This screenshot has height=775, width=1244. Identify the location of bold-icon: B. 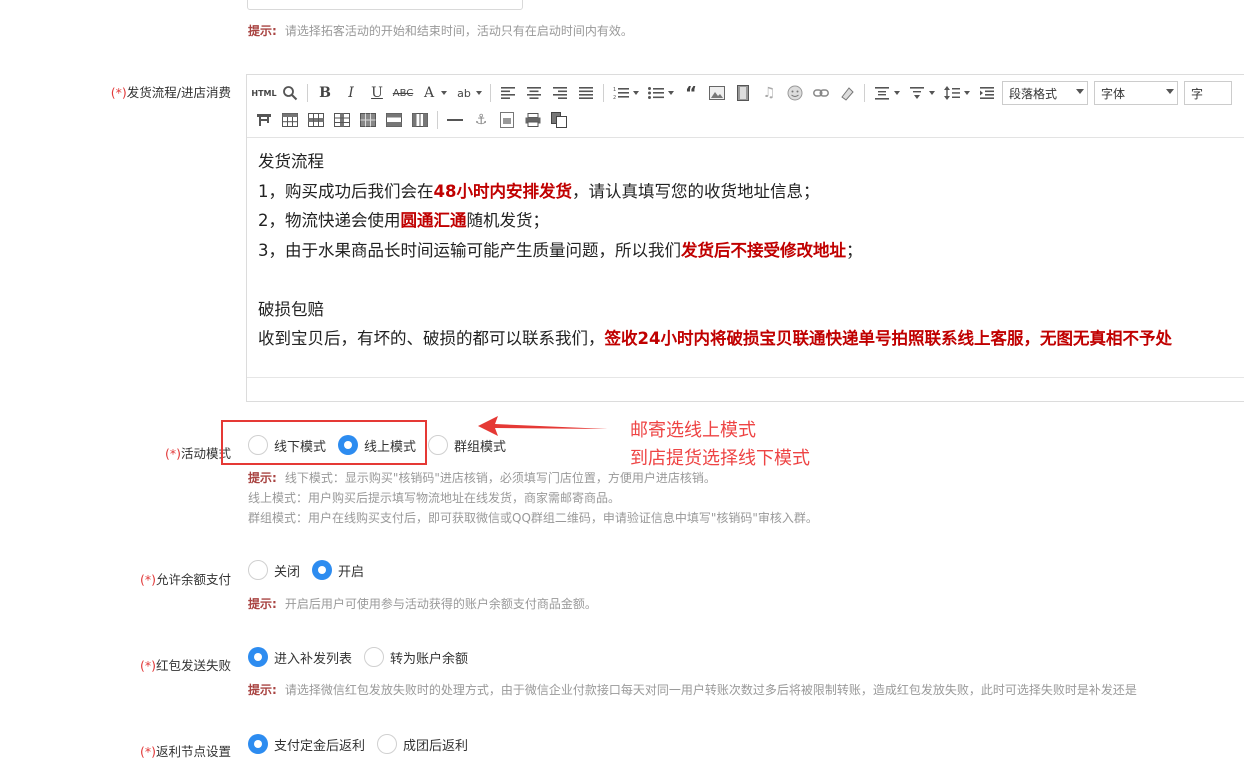
(325, 93).